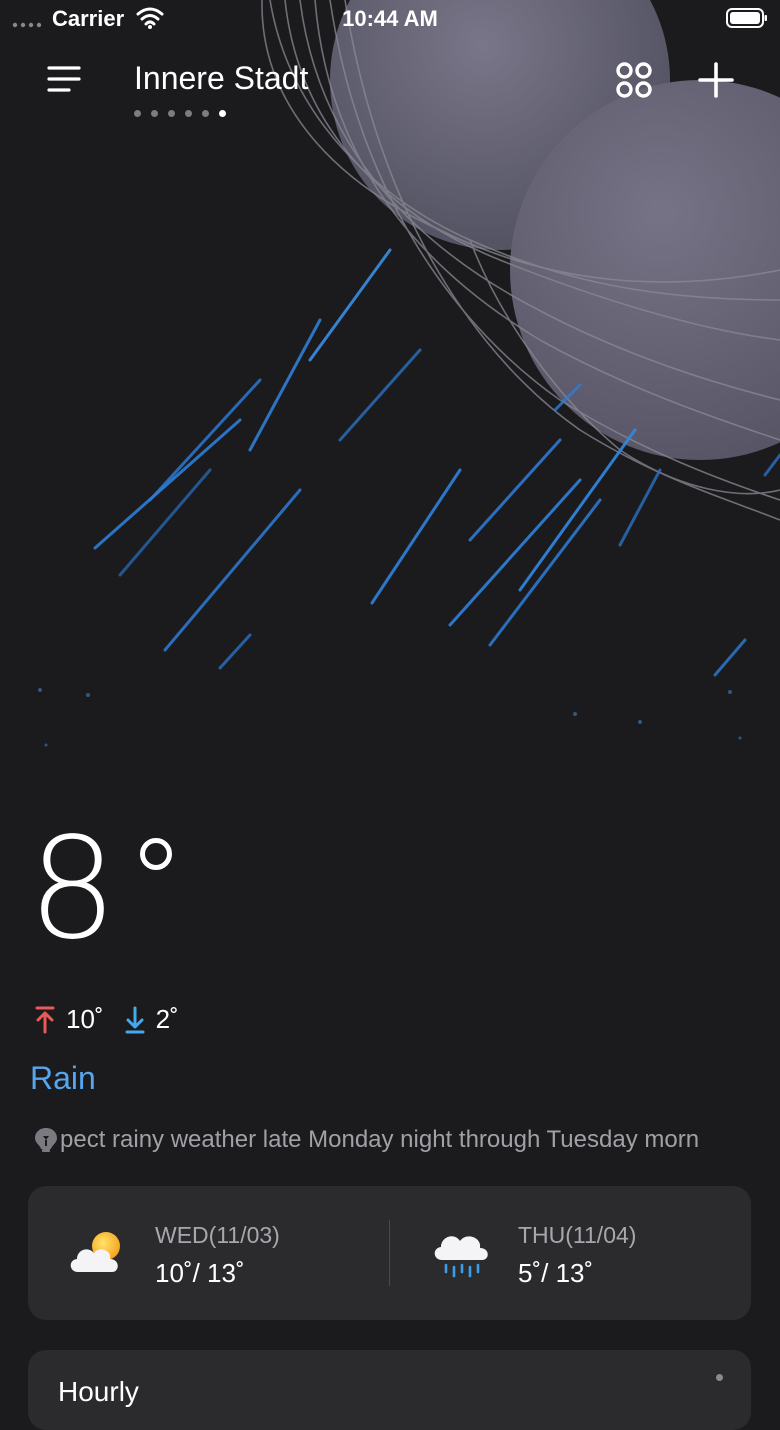 The image size is (780, 1430). I want to click on menu-icon, so click(64, 79).